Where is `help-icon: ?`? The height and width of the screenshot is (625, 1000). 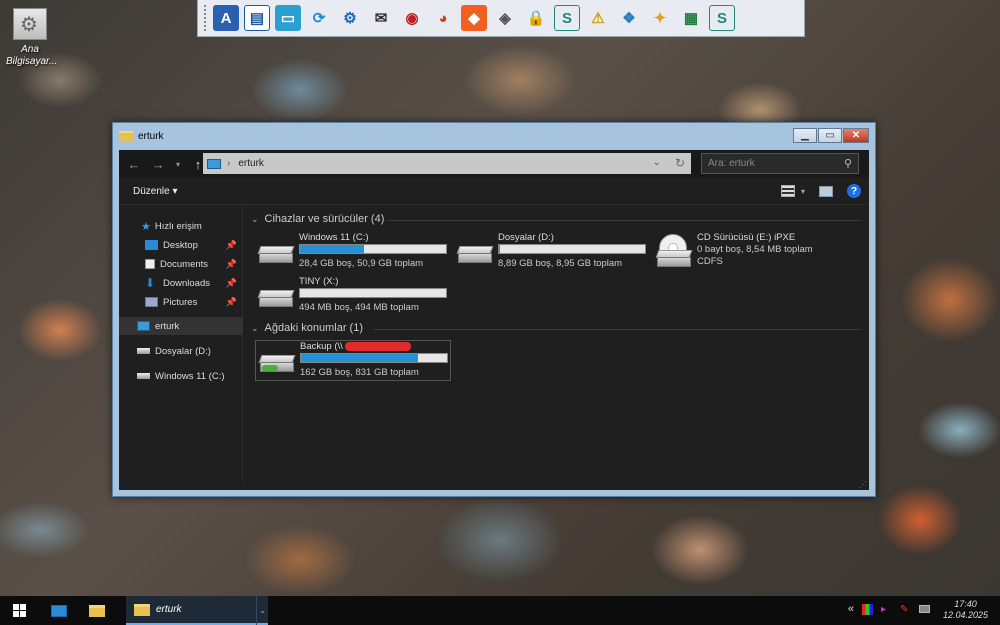
help-icon: ? is located at coordinates (854, 191).